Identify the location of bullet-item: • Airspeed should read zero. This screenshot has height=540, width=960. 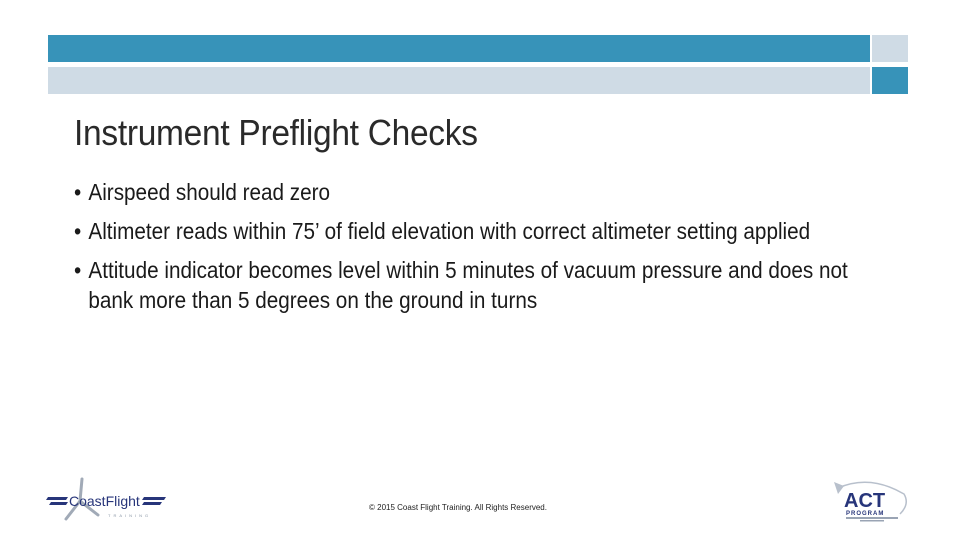
(477, 192).